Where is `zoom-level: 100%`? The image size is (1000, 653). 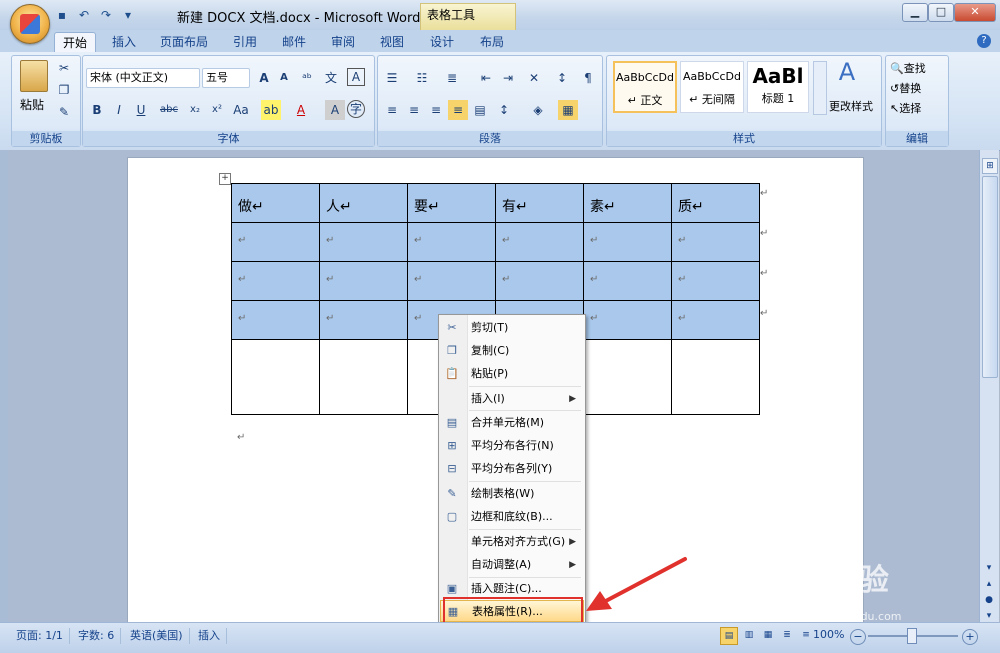
zoom-level: 100% is located at coordinates (828, 634).